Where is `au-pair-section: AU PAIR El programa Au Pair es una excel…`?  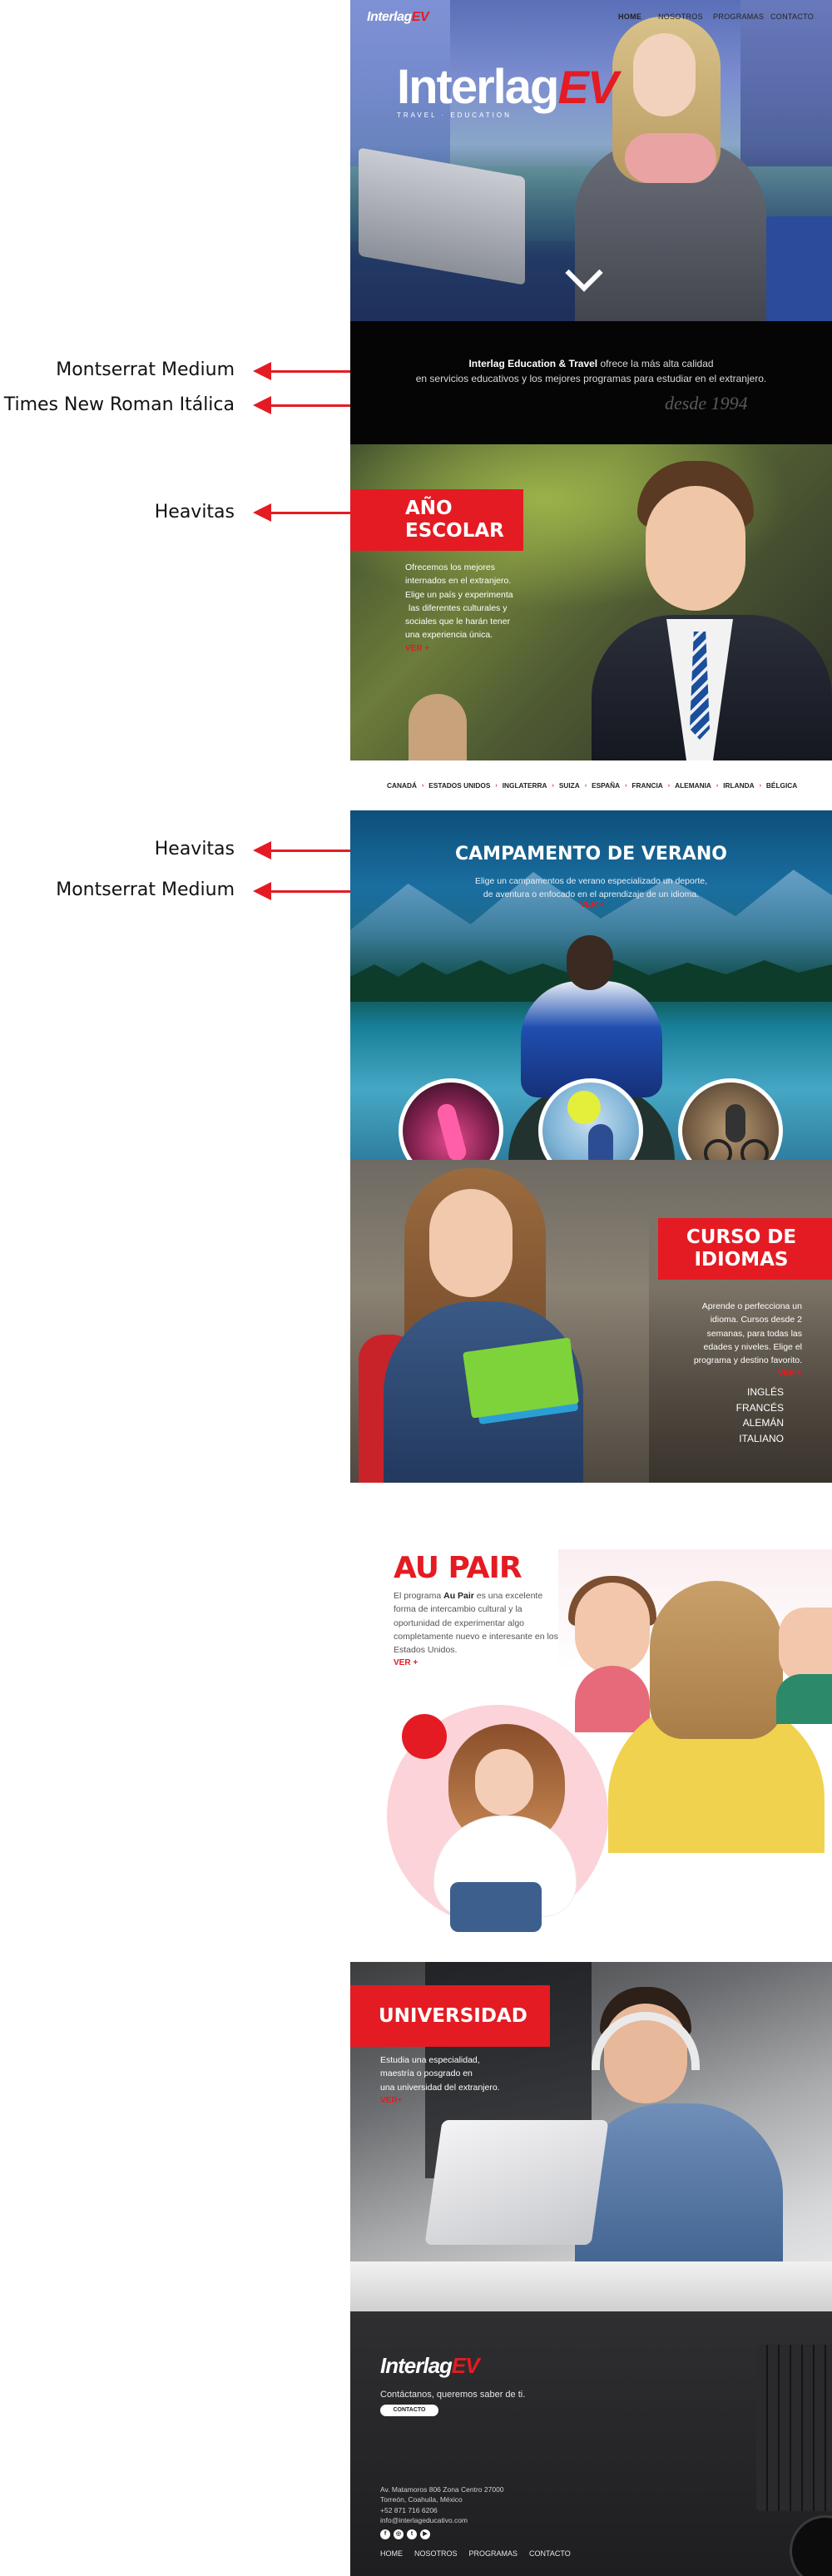
au-pair-section: AU PAIR El programa Au Pair es una excel… is located at coordinates (591, 1723).